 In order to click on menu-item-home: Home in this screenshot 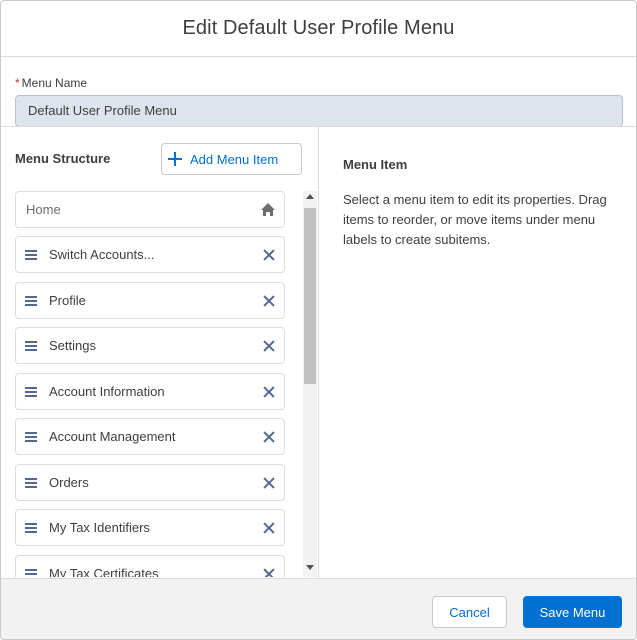, I will do `click(150, 209)`.